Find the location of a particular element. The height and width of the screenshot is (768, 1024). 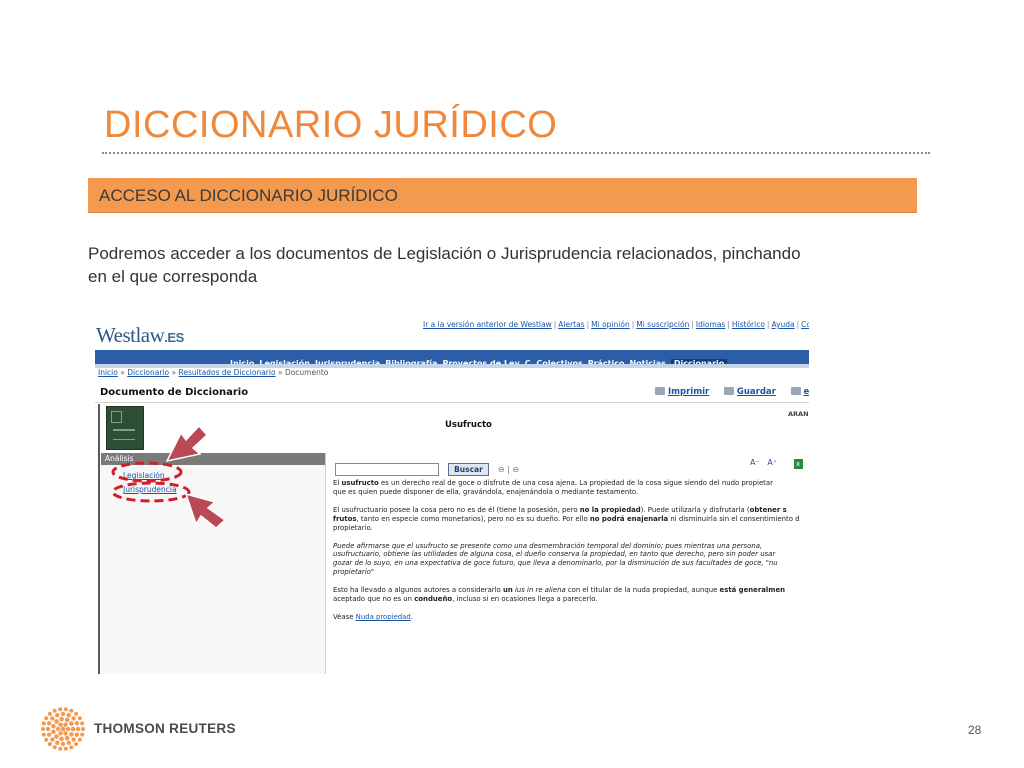

top-link: Cobvir is located at coordinates (805, 324).